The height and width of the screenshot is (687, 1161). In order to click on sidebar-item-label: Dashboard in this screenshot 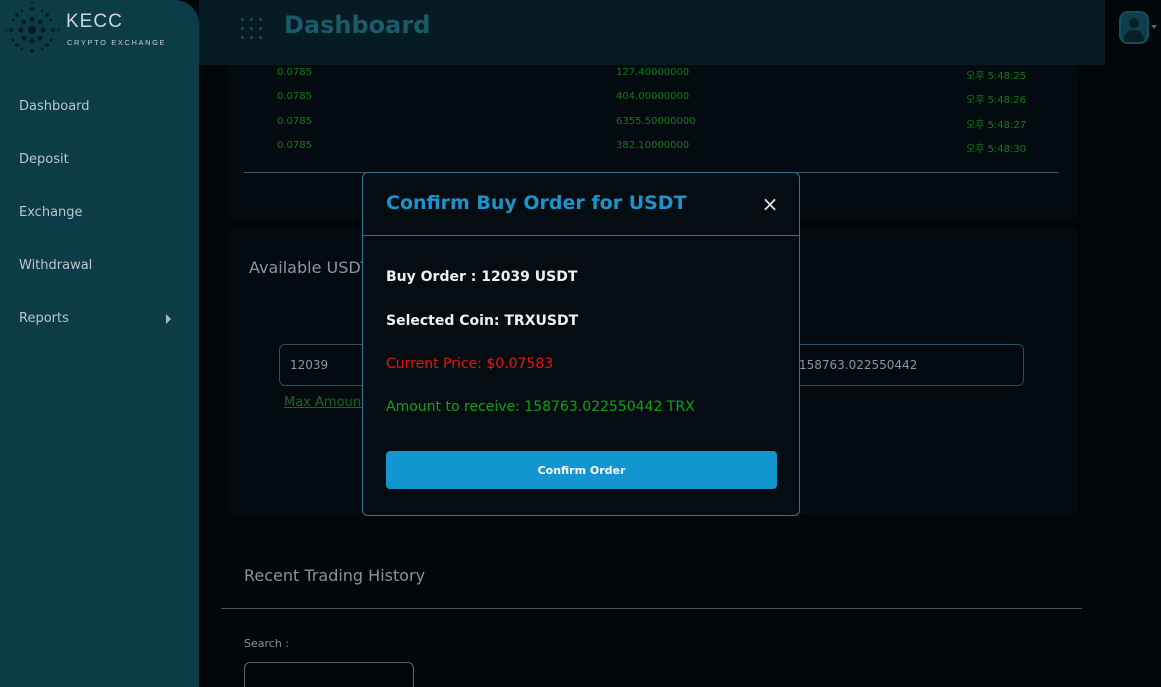, I will do `click(54, 106)`.